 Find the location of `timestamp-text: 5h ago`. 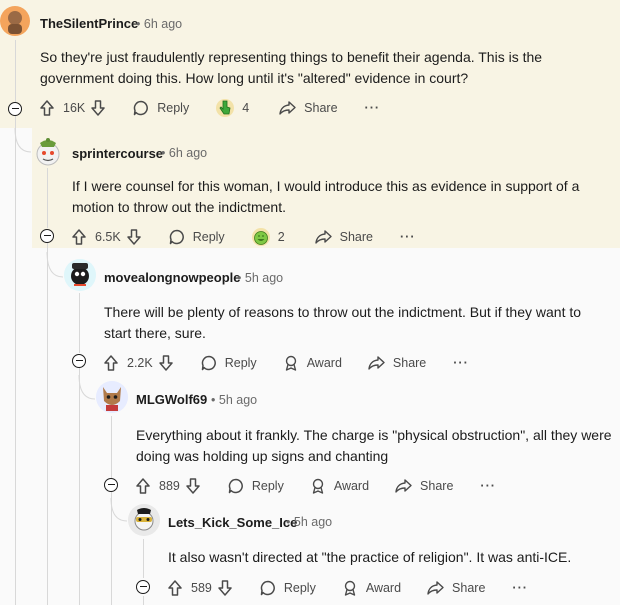

timestamp-text: 5h ago is located at coordinates (238, 400).